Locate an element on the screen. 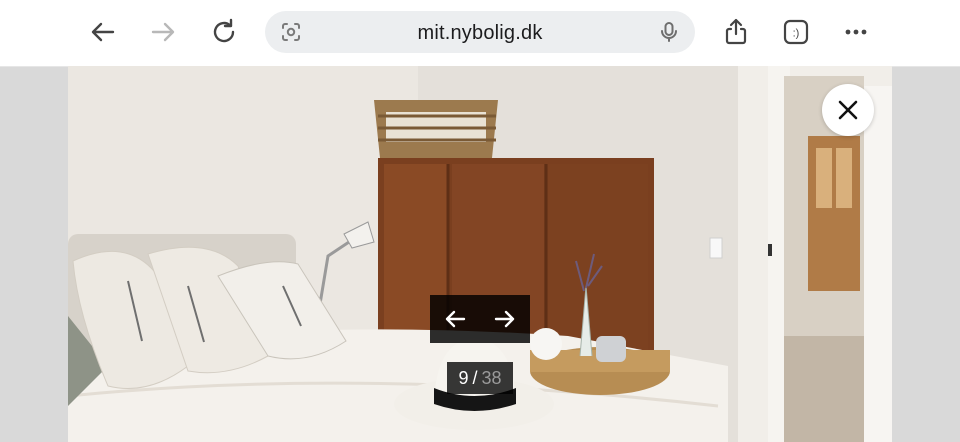 Image resolution: width=960 pixels, height=442 pixels. total-photo-count: 38 is located at coordinates (491, 377).